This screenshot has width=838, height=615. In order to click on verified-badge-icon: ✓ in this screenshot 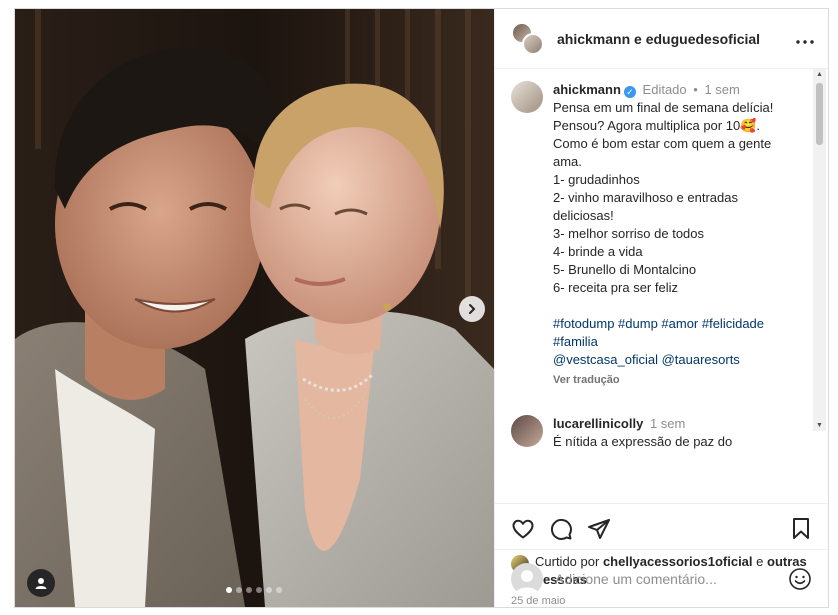, I will do `click(629, 92)`.